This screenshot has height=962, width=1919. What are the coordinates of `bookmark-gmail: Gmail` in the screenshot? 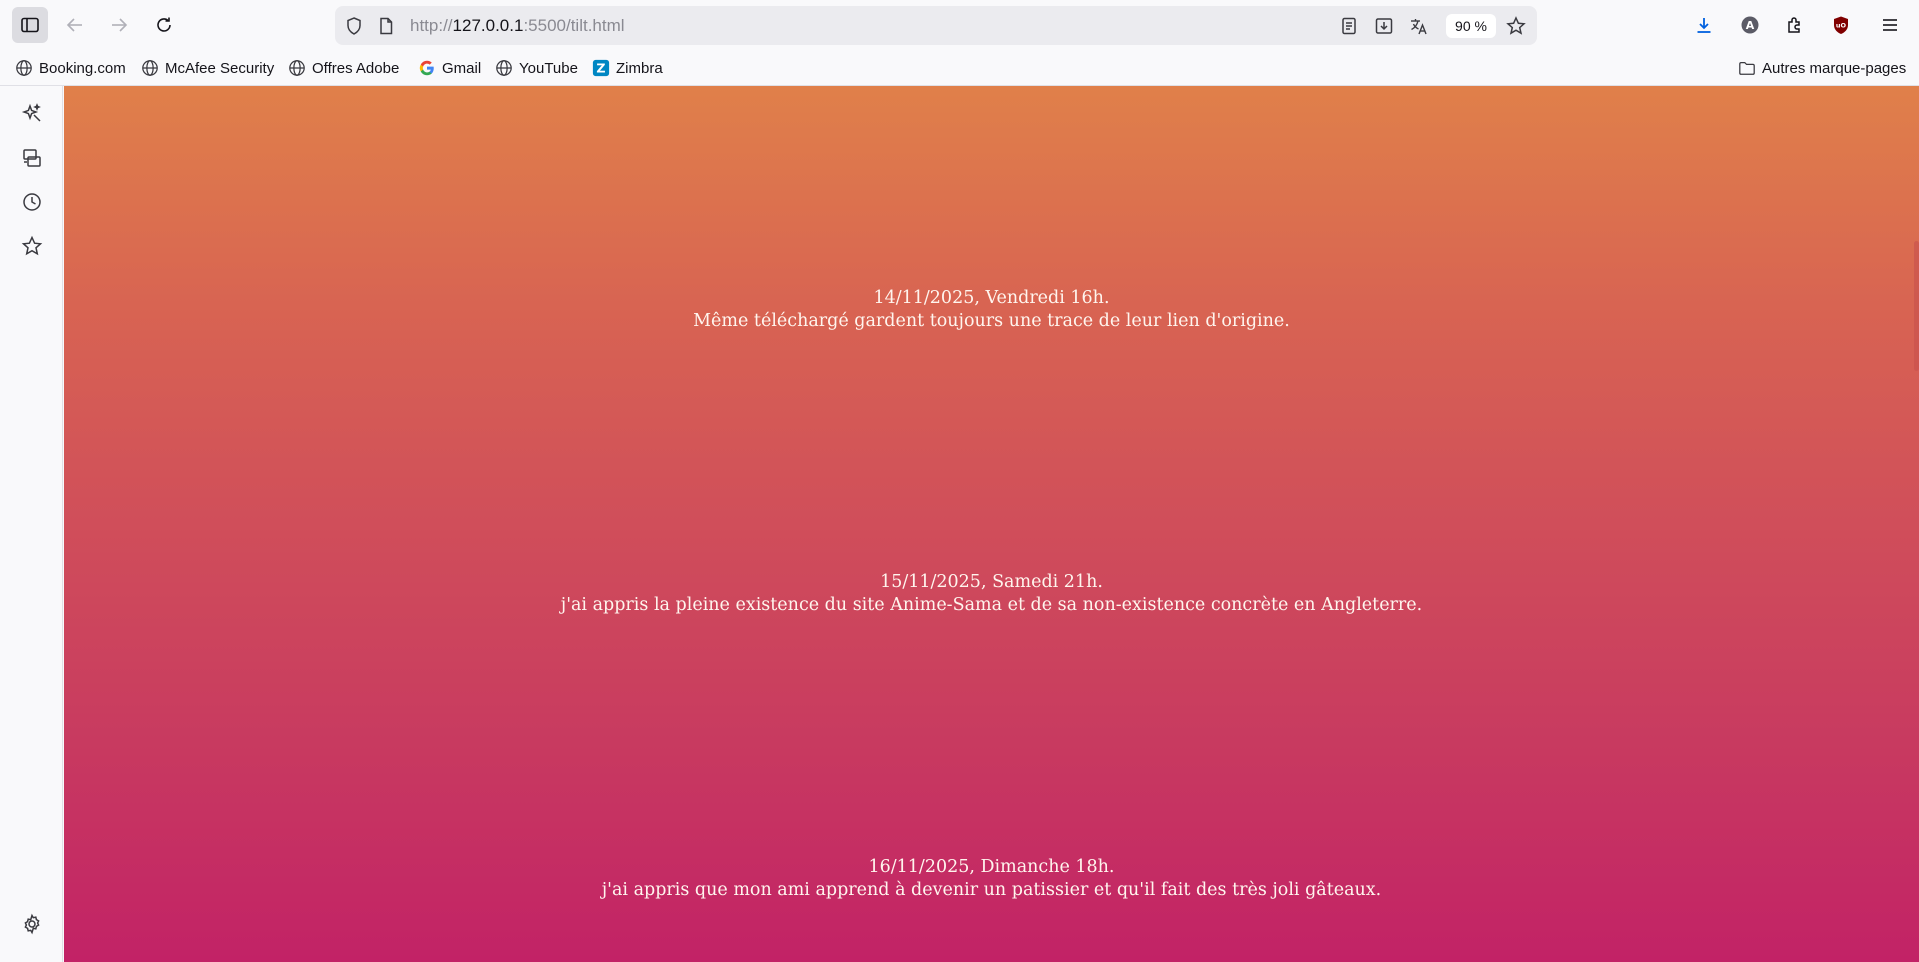 It's located at (449, 68).